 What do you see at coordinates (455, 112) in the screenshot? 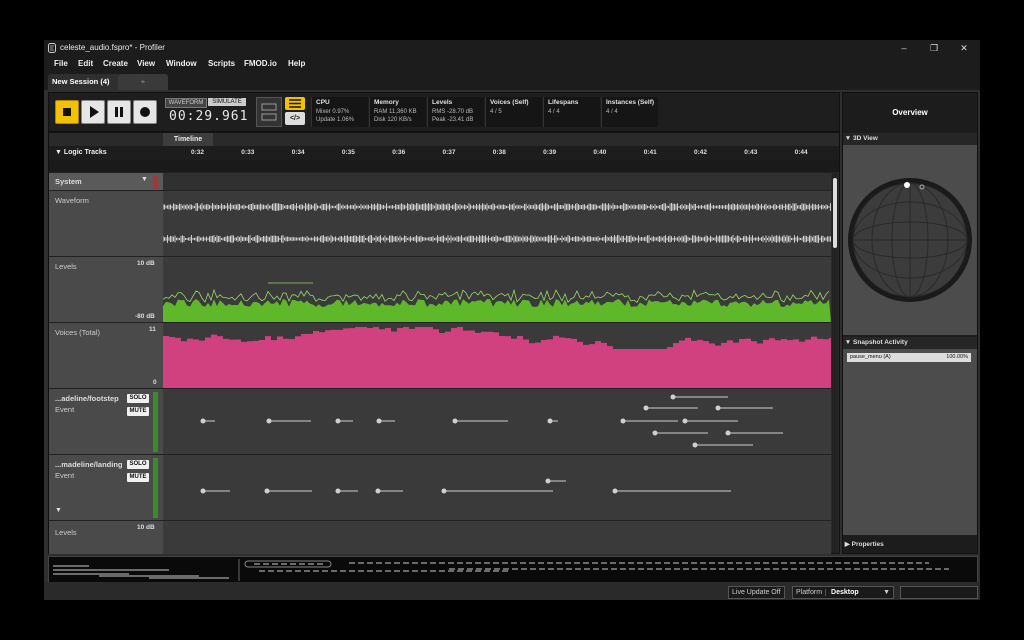
I see `levels-meter: Levels RMS -28.70 dB Peak -23.41 dB` at bounding box center [455, 112].